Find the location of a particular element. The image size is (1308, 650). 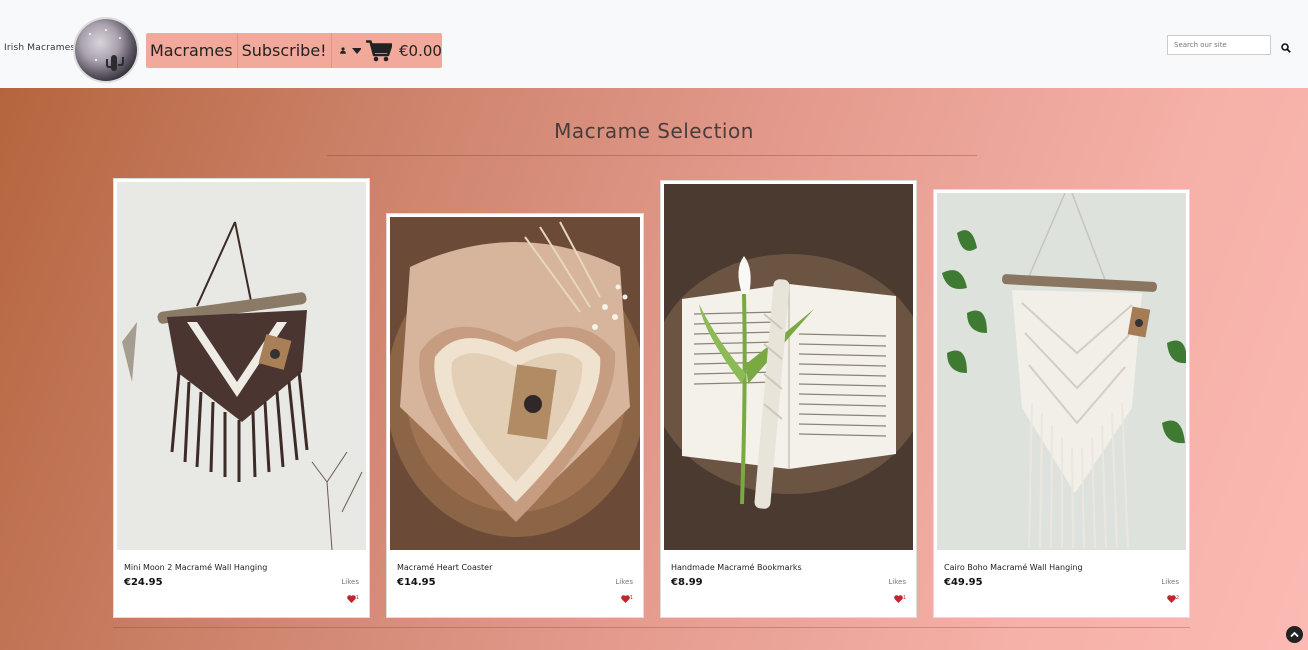

user-icon is located at coordinates (342, 50).